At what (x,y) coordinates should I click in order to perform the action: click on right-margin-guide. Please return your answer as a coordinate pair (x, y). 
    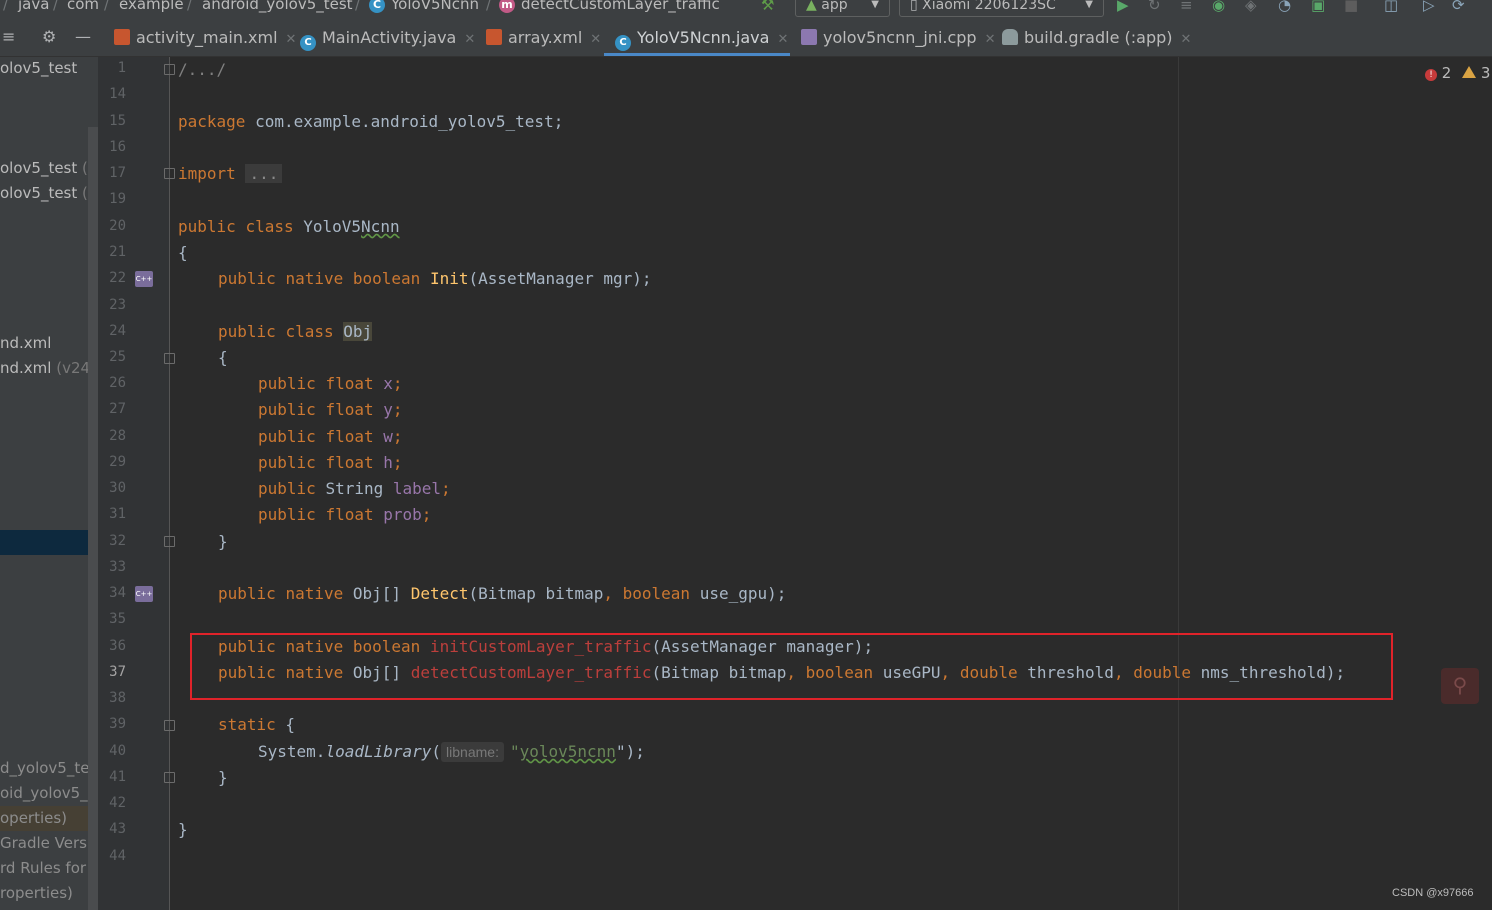
    Looking at the image, I should click on (1178, 483).